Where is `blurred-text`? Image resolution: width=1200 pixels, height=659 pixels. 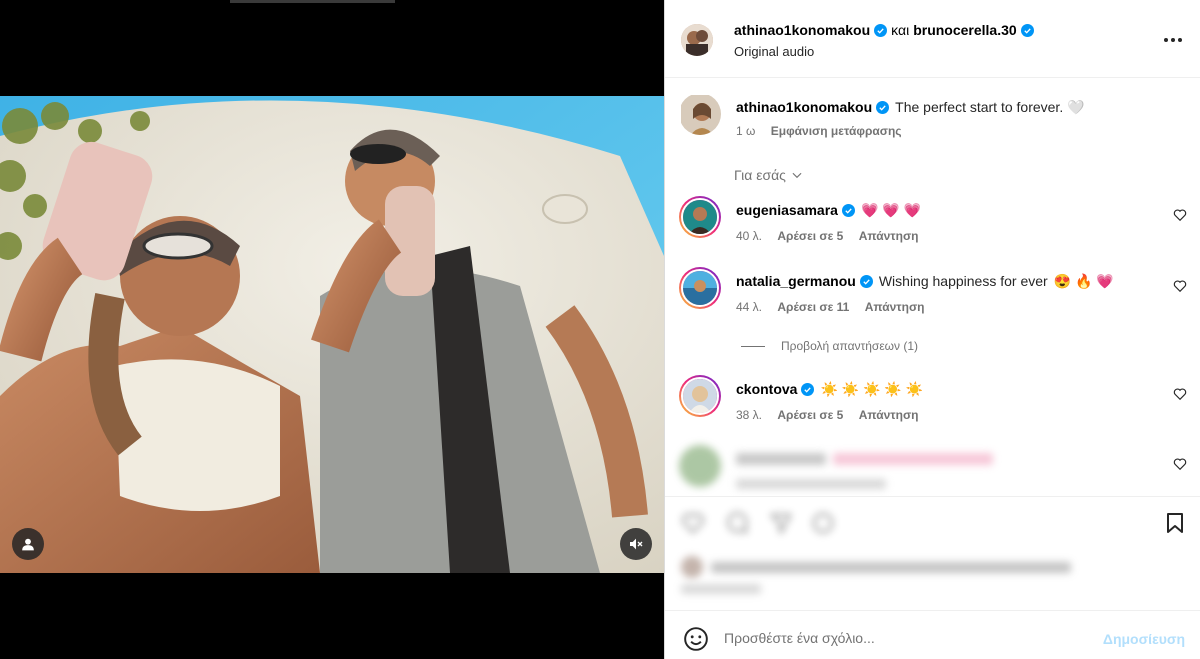
blurred-text is located at coordinates (913, 459).